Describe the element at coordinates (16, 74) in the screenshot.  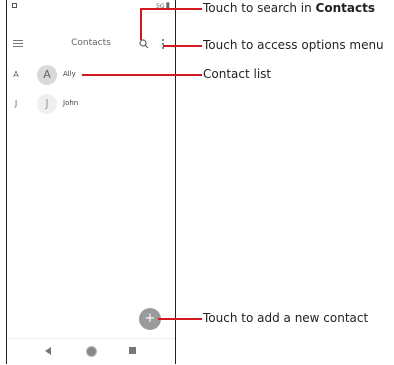
I see `index-letter: A` at that location.